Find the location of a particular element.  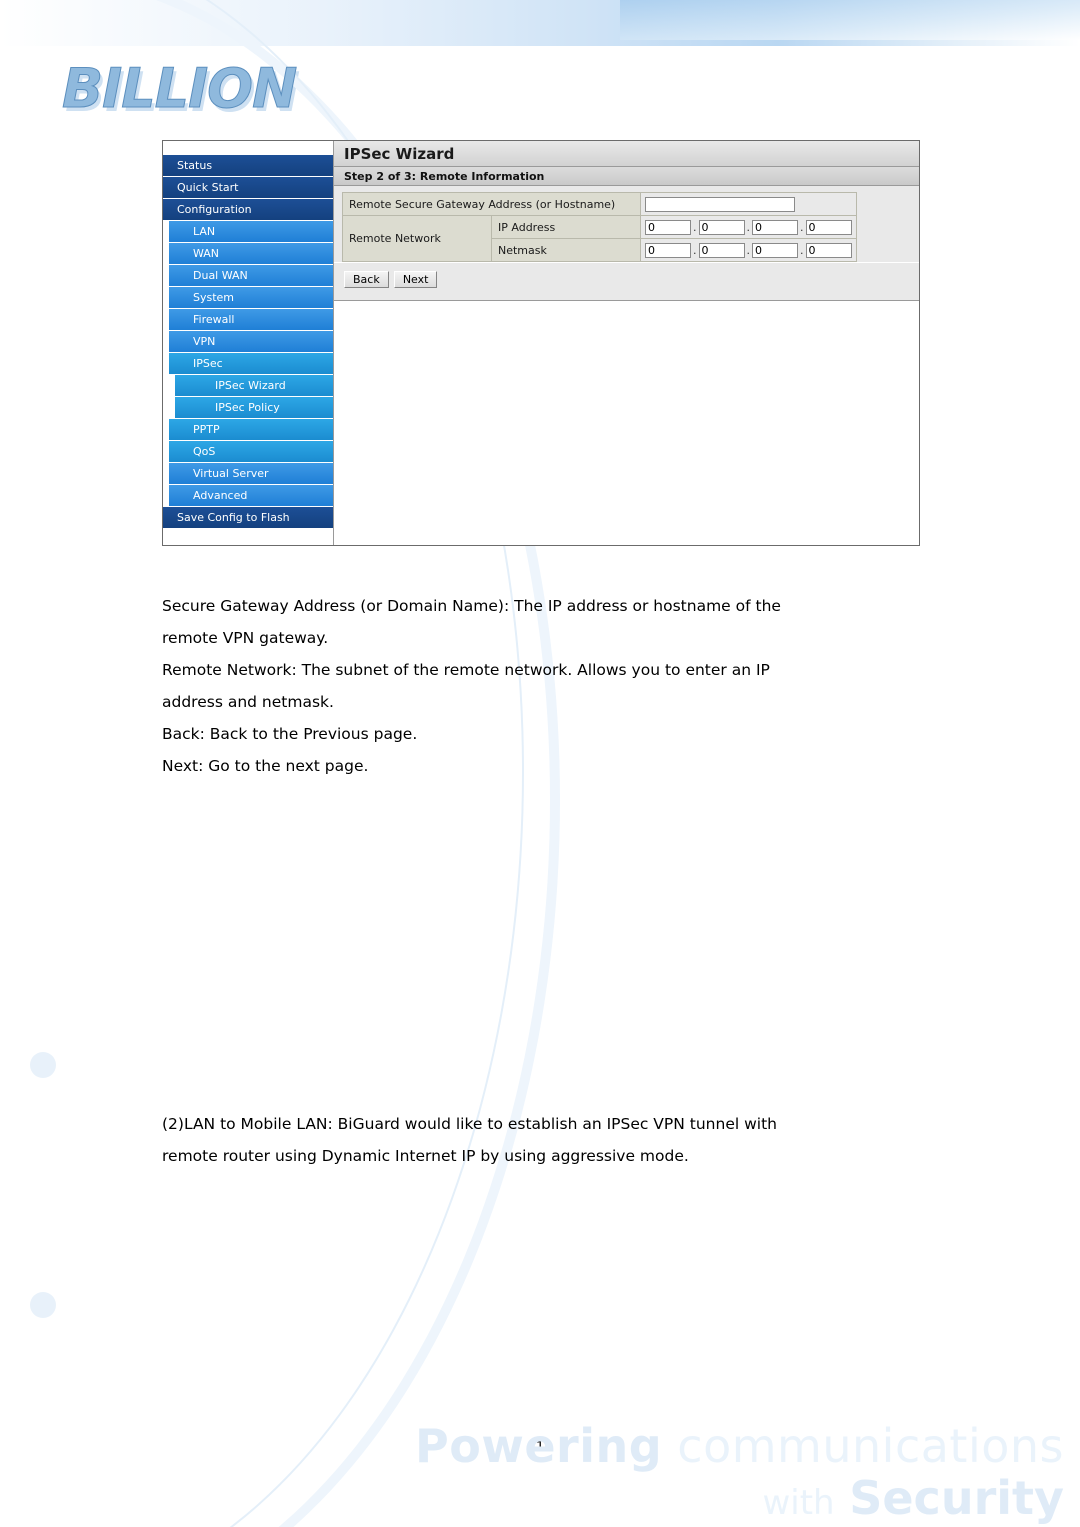

sidebar-item-configuration: Configuration is located at coordinates (248, 210).